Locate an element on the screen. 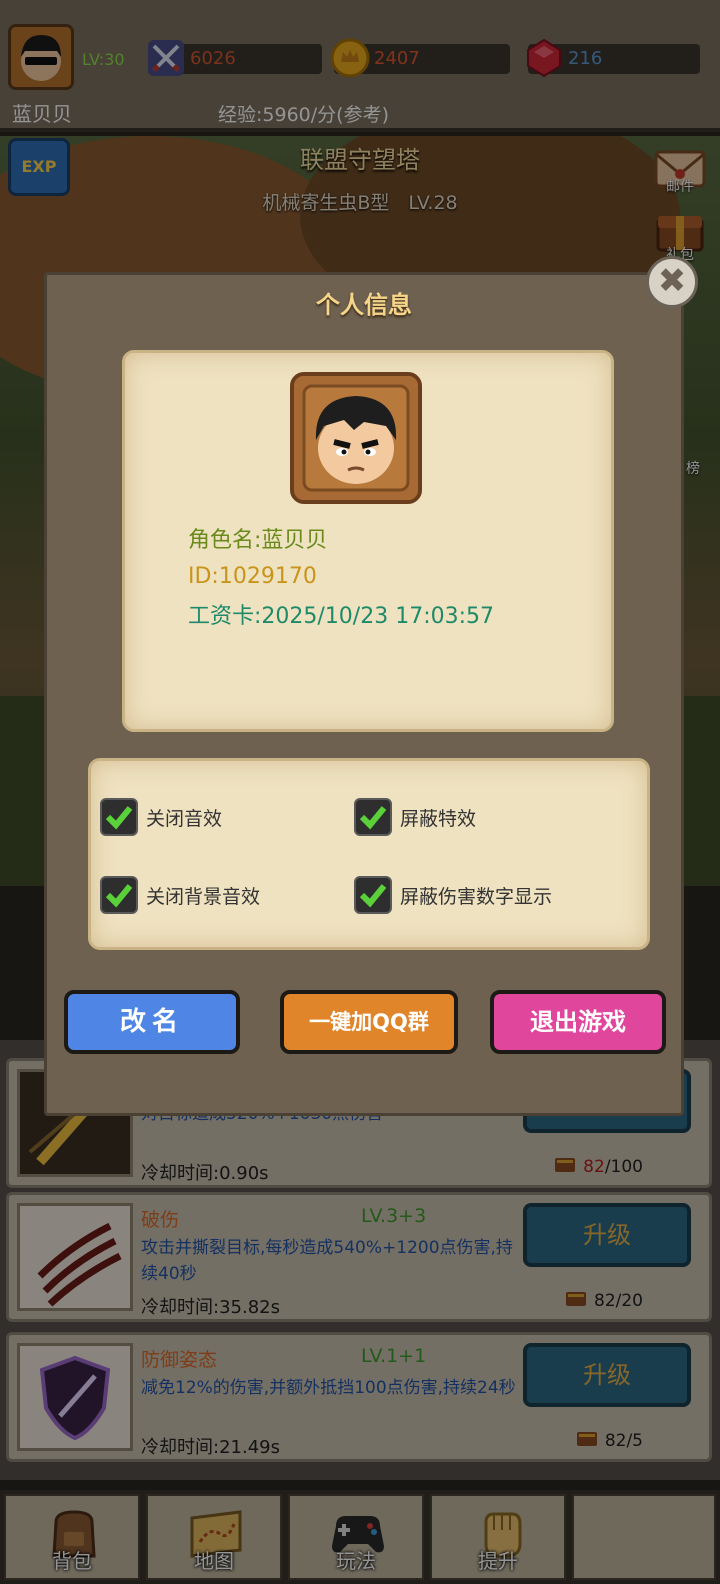 Image resolution: width=720 pixels, height=1584 pixels. mute-sfx-checkbox is located at coordinates (119, 817).